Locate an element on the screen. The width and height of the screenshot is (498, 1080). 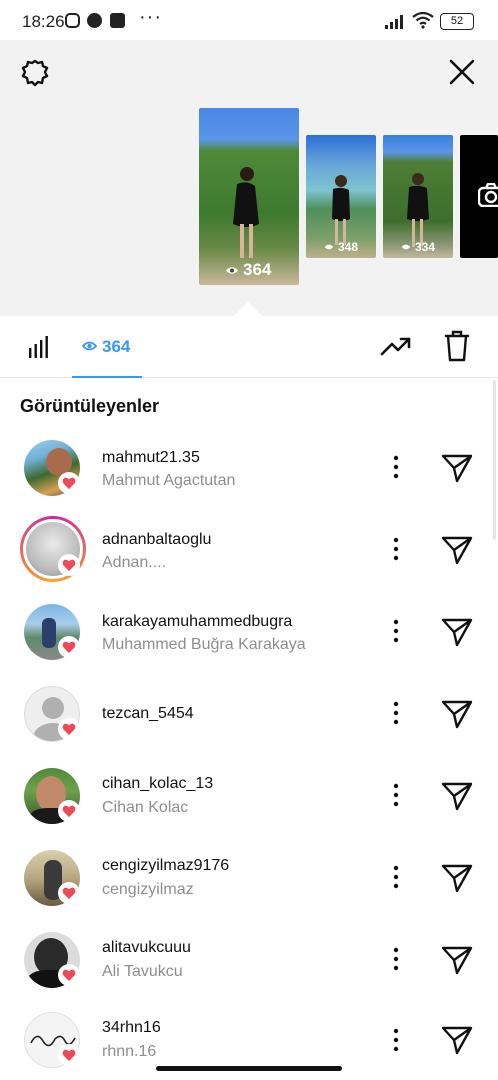
viewers-count: 364 is located at coordinates (116, 346).